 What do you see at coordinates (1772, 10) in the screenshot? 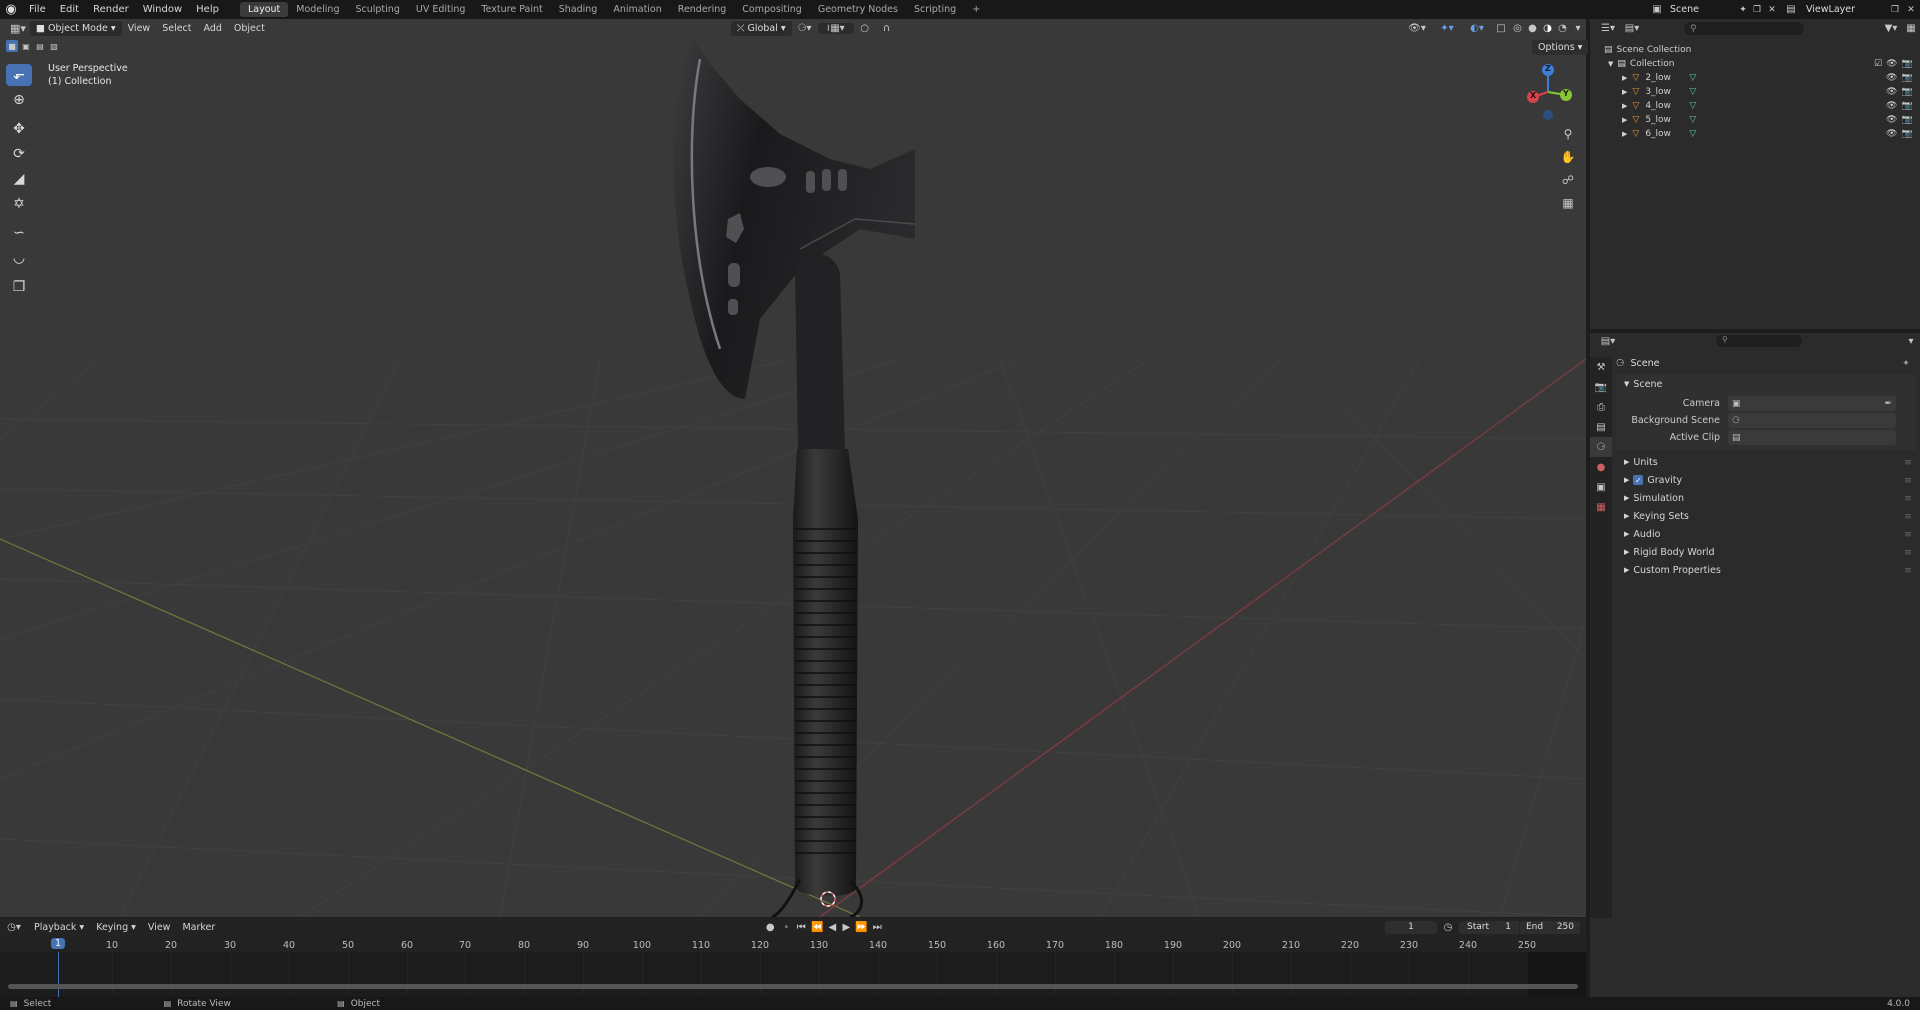
I see `delete-scene-icon: ✕` at bounding box center [1772, 10].